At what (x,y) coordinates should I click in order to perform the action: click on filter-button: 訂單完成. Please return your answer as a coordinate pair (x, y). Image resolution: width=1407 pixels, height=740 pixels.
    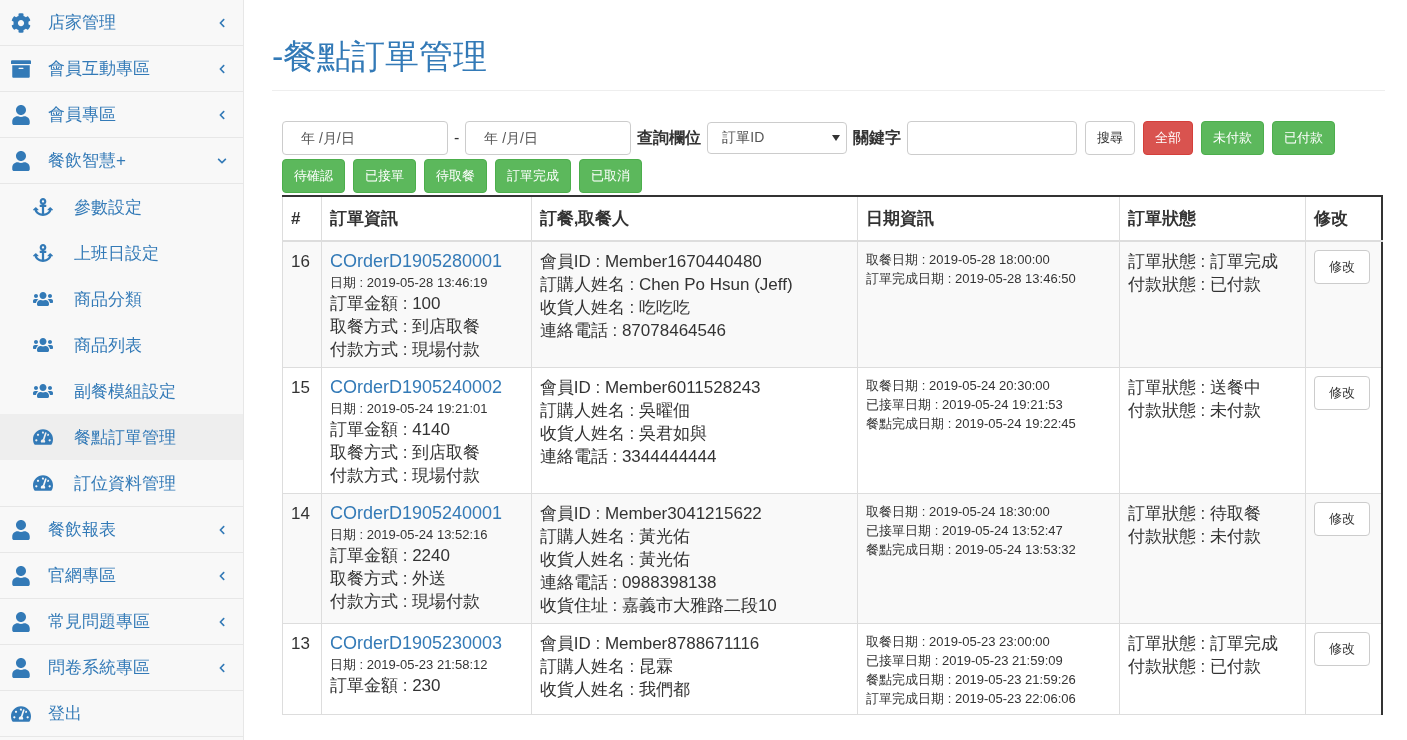
    Looking at the image, I should click on (533, 176).